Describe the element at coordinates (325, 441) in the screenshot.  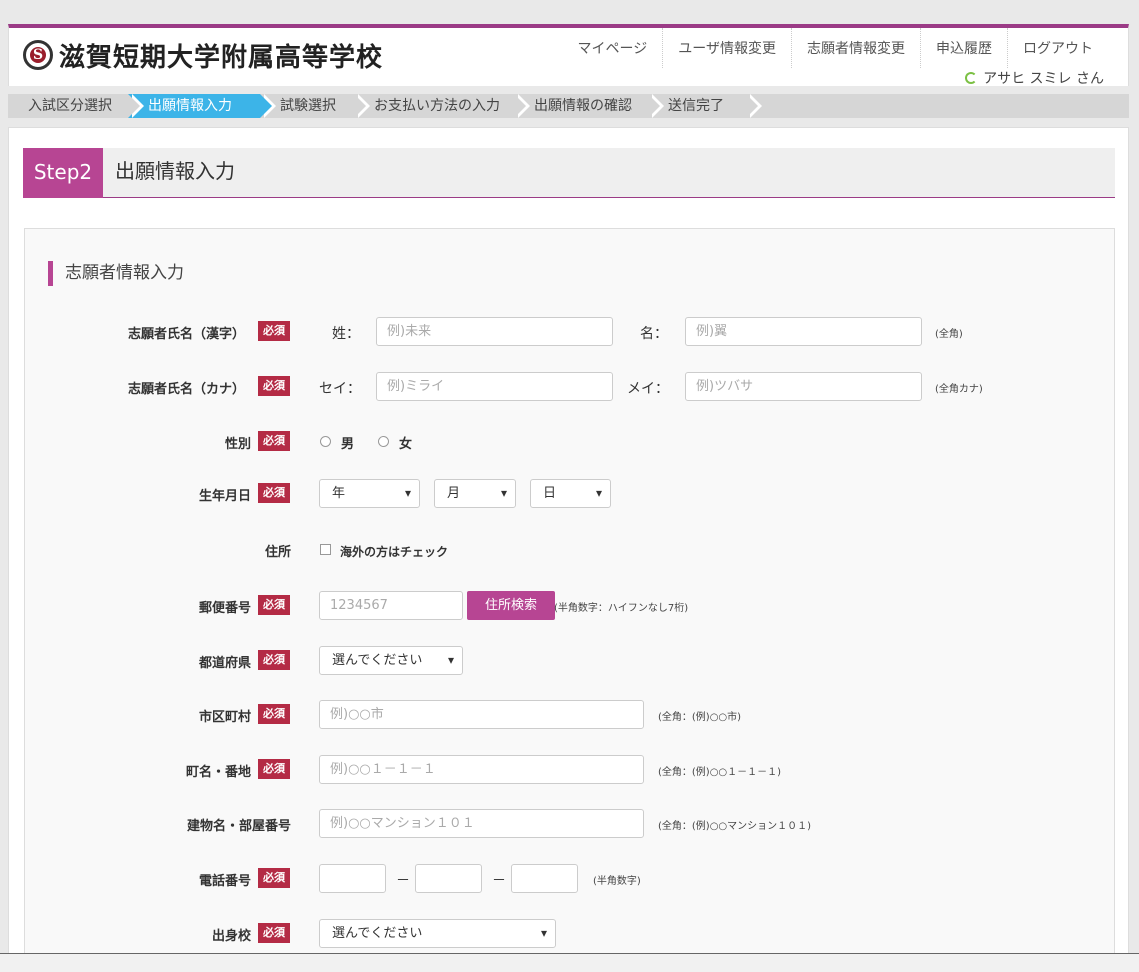
I see `gender-male-radio` at that location.